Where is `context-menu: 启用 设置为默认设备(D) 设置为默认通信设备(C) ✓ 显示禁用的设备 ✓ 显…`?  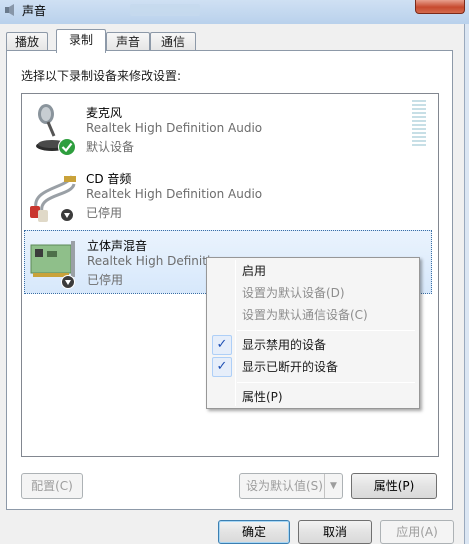 context-menu: 启用 设置为默认设备(D) 设置为默认通信设备(C) ✓ 显示禁用的设备 ✓ 显… is located at coordinates (313, 333).